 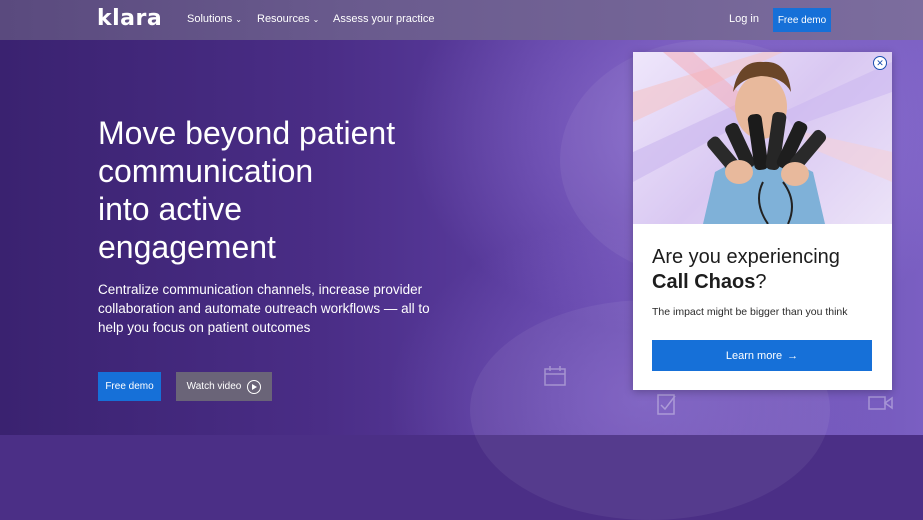 What do you see at coordinates (666, 404) in the screenshot?
I see `checklist-icon` at bounding box center [666, 404].